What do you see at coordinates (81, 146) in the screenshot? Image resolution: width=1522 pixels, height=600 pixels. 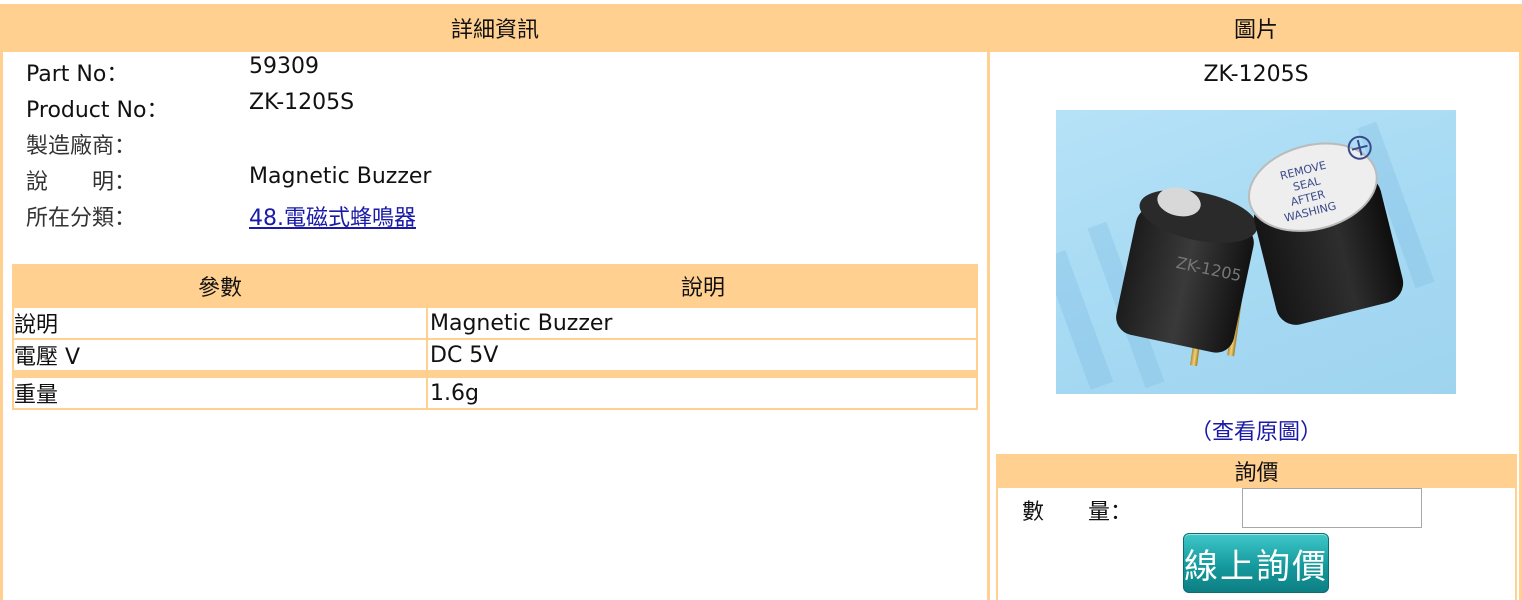 I see `manufacturer-label: 製造廠商：` at bounding box center [81, 146].